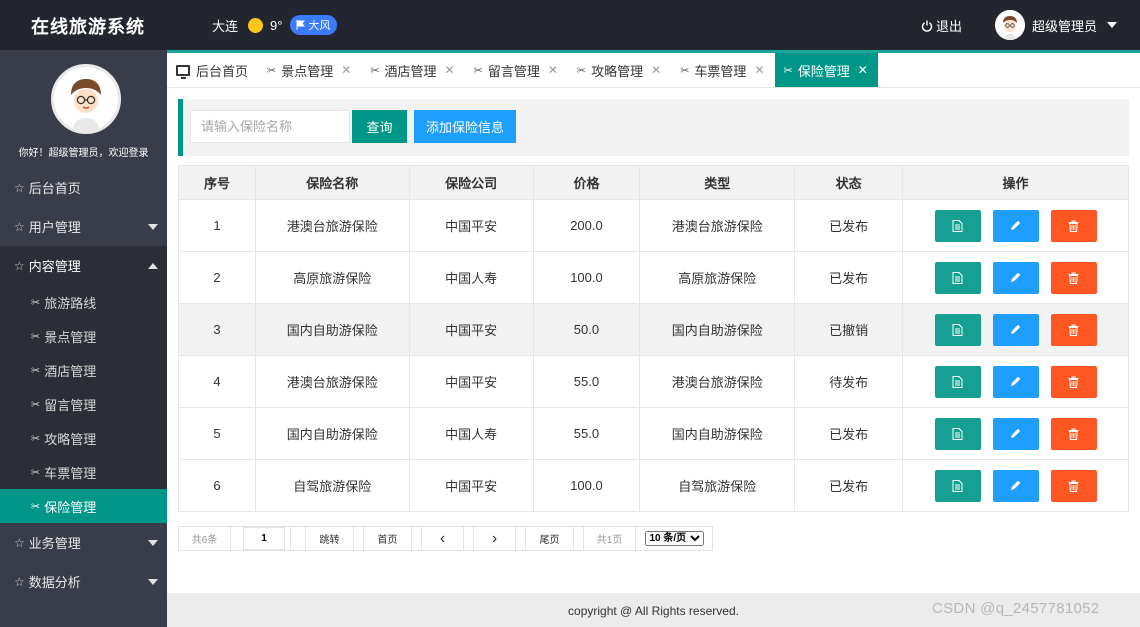 Image resolution: width=1140 pixels, height=627 pixels. I want to click on tab-label: 景点管理, so click(307, 71).